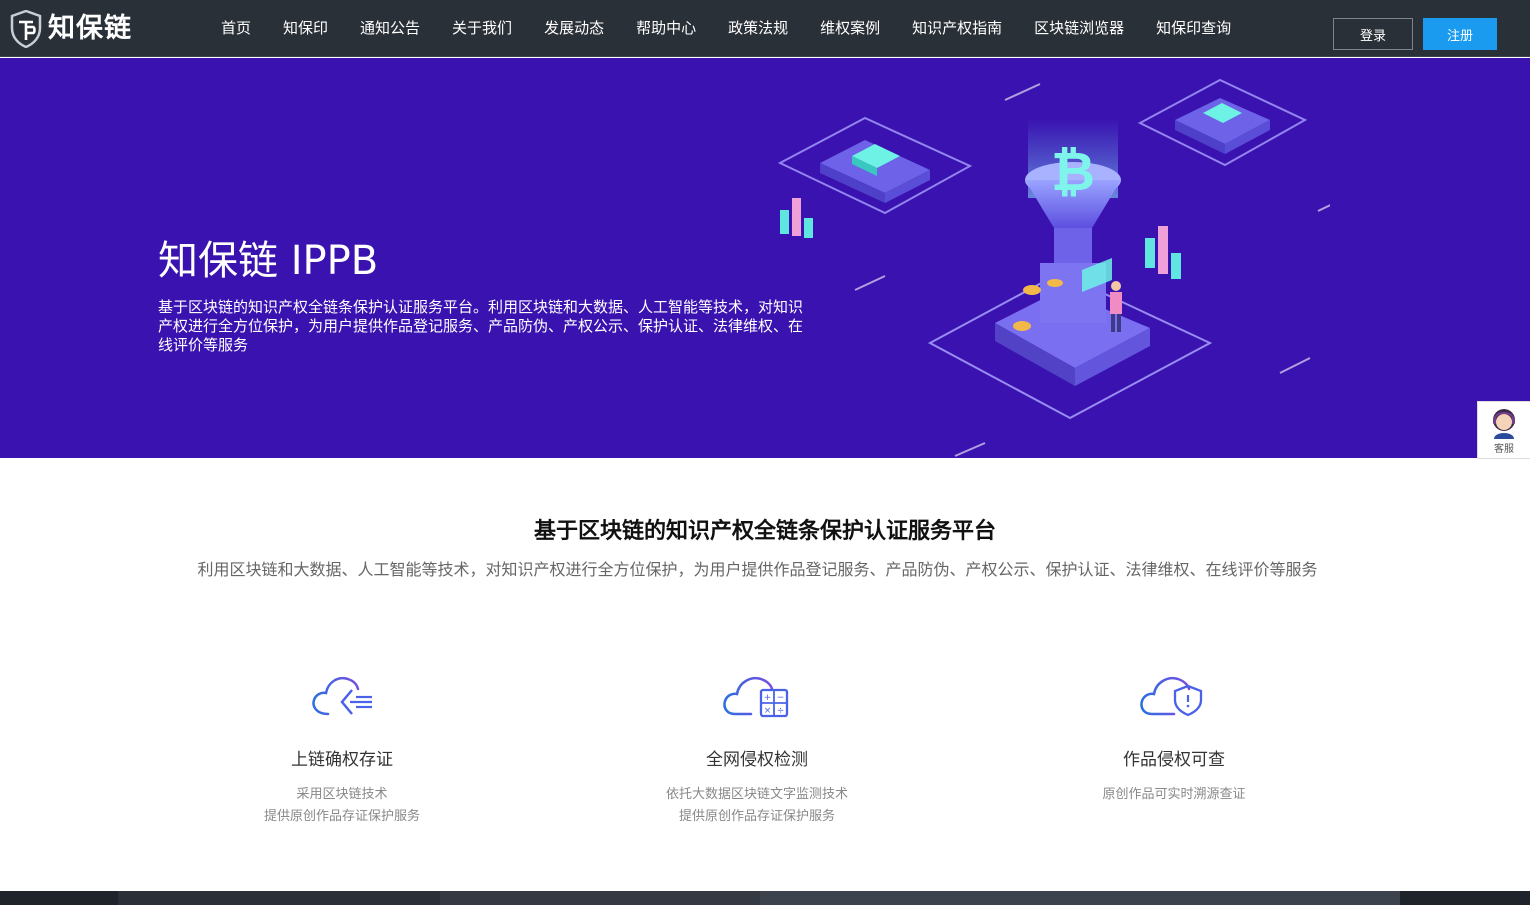 This screenshot has height=905, width=1530. What do you see at coordinates (1460, 34) in the screenshot?
I see `register-button: 注册` at bounding box center [1460, 34].